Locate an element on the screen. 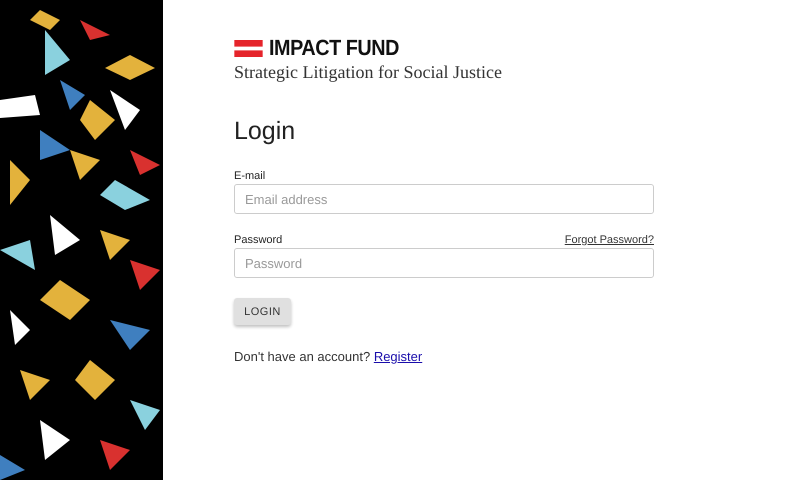  logo-name: IMPACT FUND is located at coordinates (334, 48).